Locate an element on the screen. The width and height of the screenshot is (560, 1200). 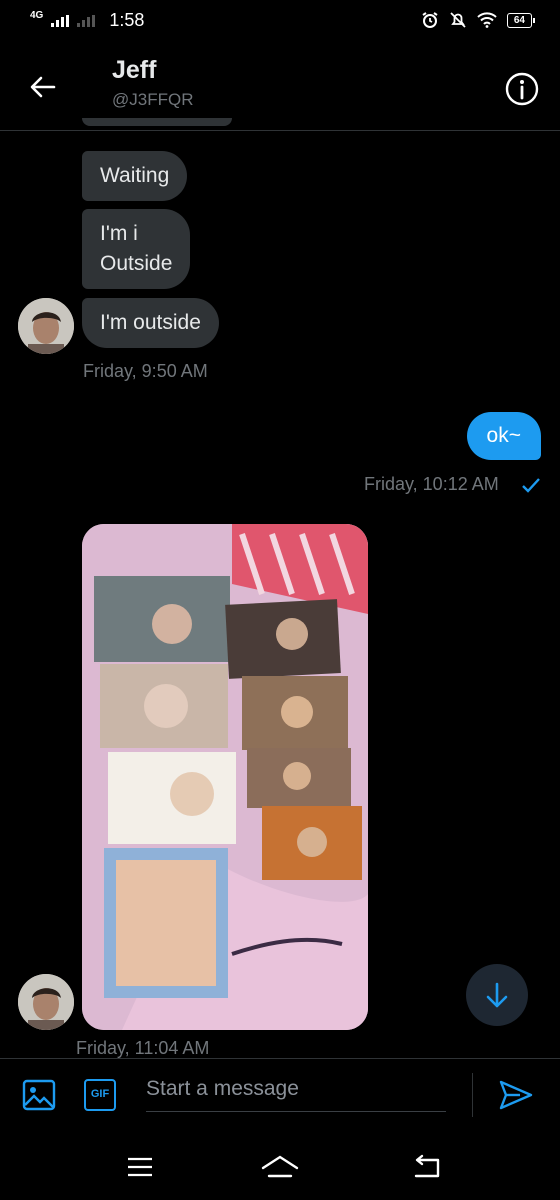
gif-button: GIF is located at coordinates (100, 1095).